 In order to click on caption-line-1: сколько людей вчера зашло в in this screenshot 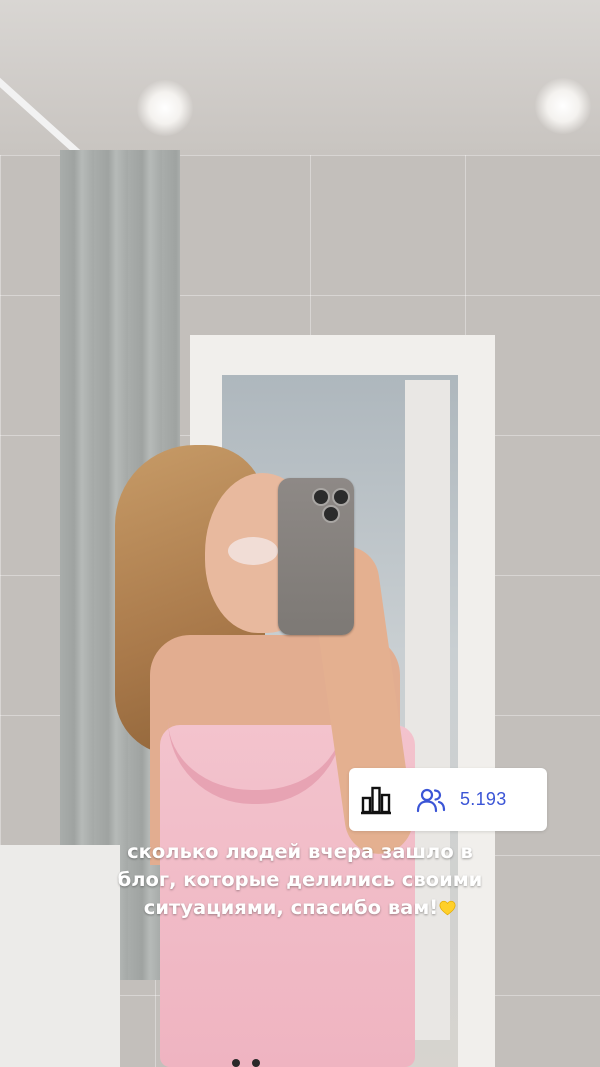, I will do `click(300, 851)`.